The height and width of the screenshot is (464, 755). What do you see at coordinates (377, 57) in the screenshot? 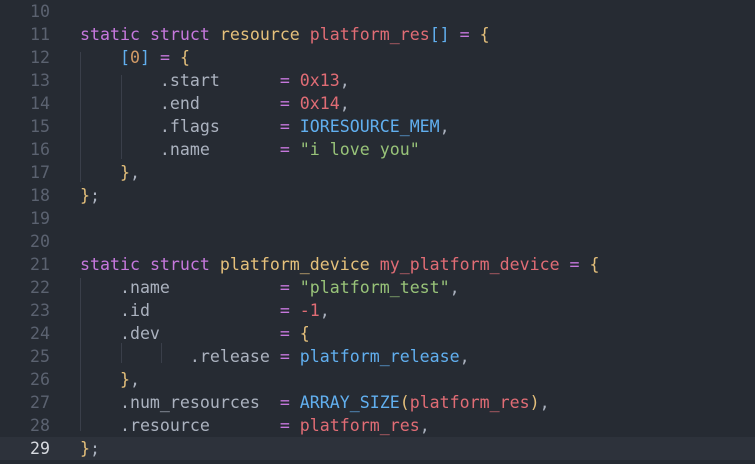
I see `code-line: 12 [0] = {` at bounding box center [377, 57].